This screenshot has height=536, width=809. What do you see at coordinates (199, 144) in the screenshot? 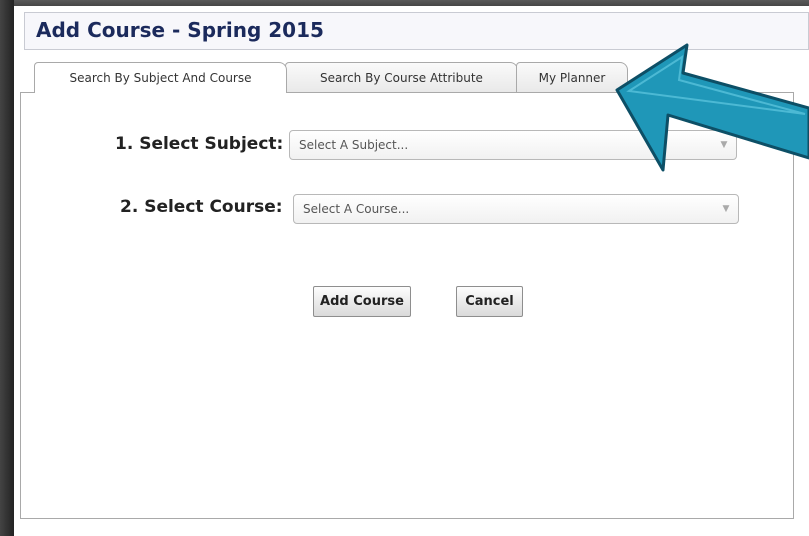
I see `subject-label: 1. Select Subject:` at bounding box center [199, 144].